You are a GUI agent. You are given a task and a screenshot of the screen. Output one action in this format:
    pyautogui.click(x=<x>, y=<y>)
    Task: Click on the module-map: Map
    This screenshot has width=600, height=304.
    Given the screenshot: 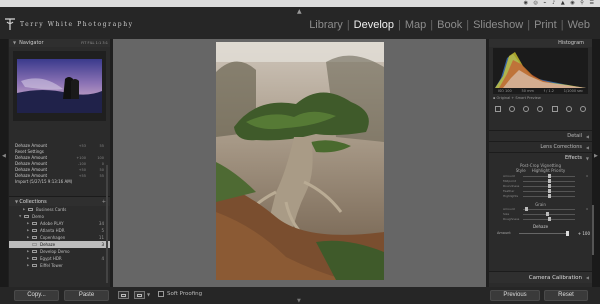 What is the action you would take?
    pyautogui.click(x=415, y=25)
    